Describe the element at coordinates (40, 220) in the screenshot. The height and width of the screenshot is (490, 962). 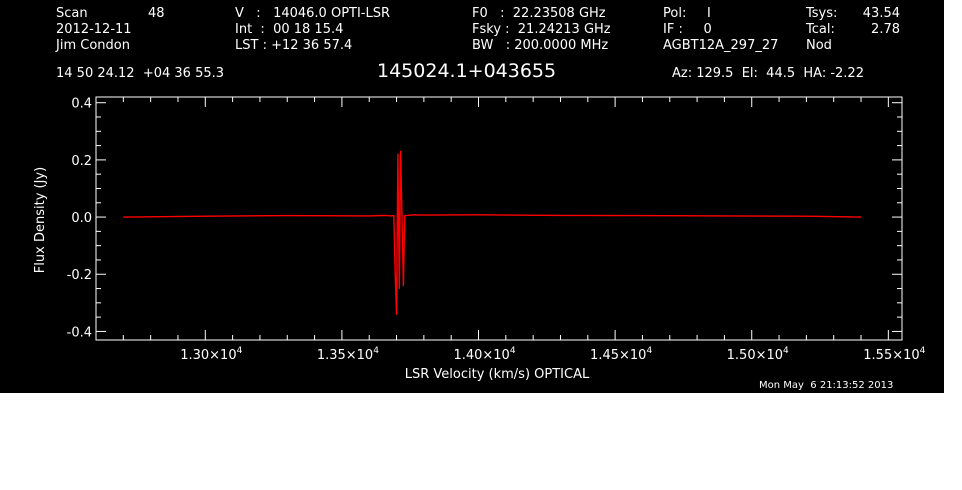
I see `y-axis-title: Flux Density (Jy)` at that location.